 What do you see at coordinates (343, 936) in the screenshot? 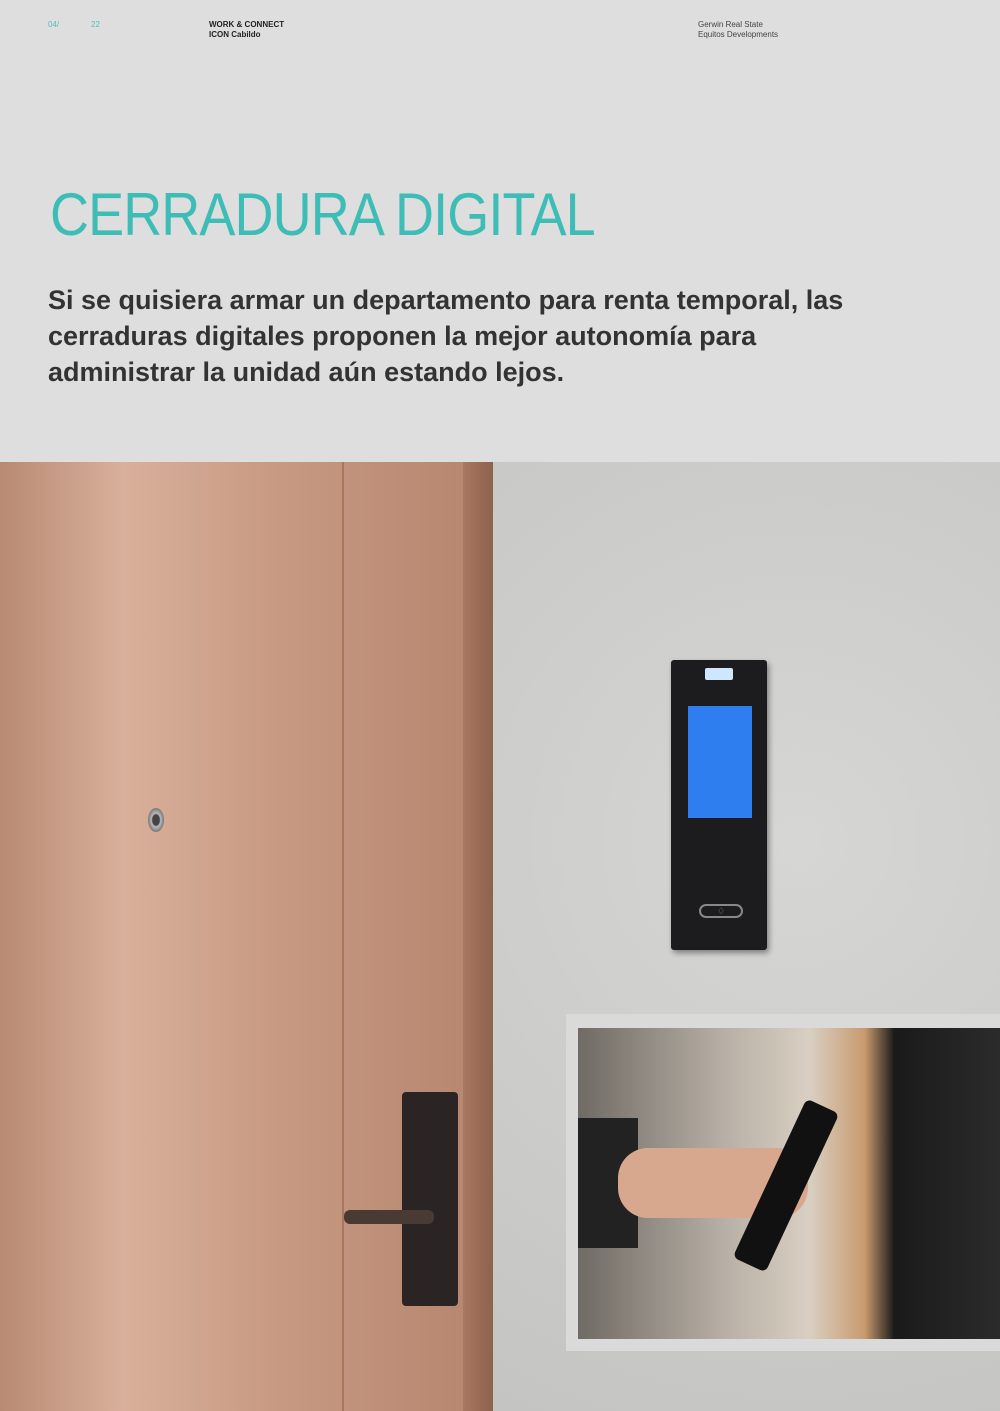
I see `door-seam` at bounding box center [343, 936].